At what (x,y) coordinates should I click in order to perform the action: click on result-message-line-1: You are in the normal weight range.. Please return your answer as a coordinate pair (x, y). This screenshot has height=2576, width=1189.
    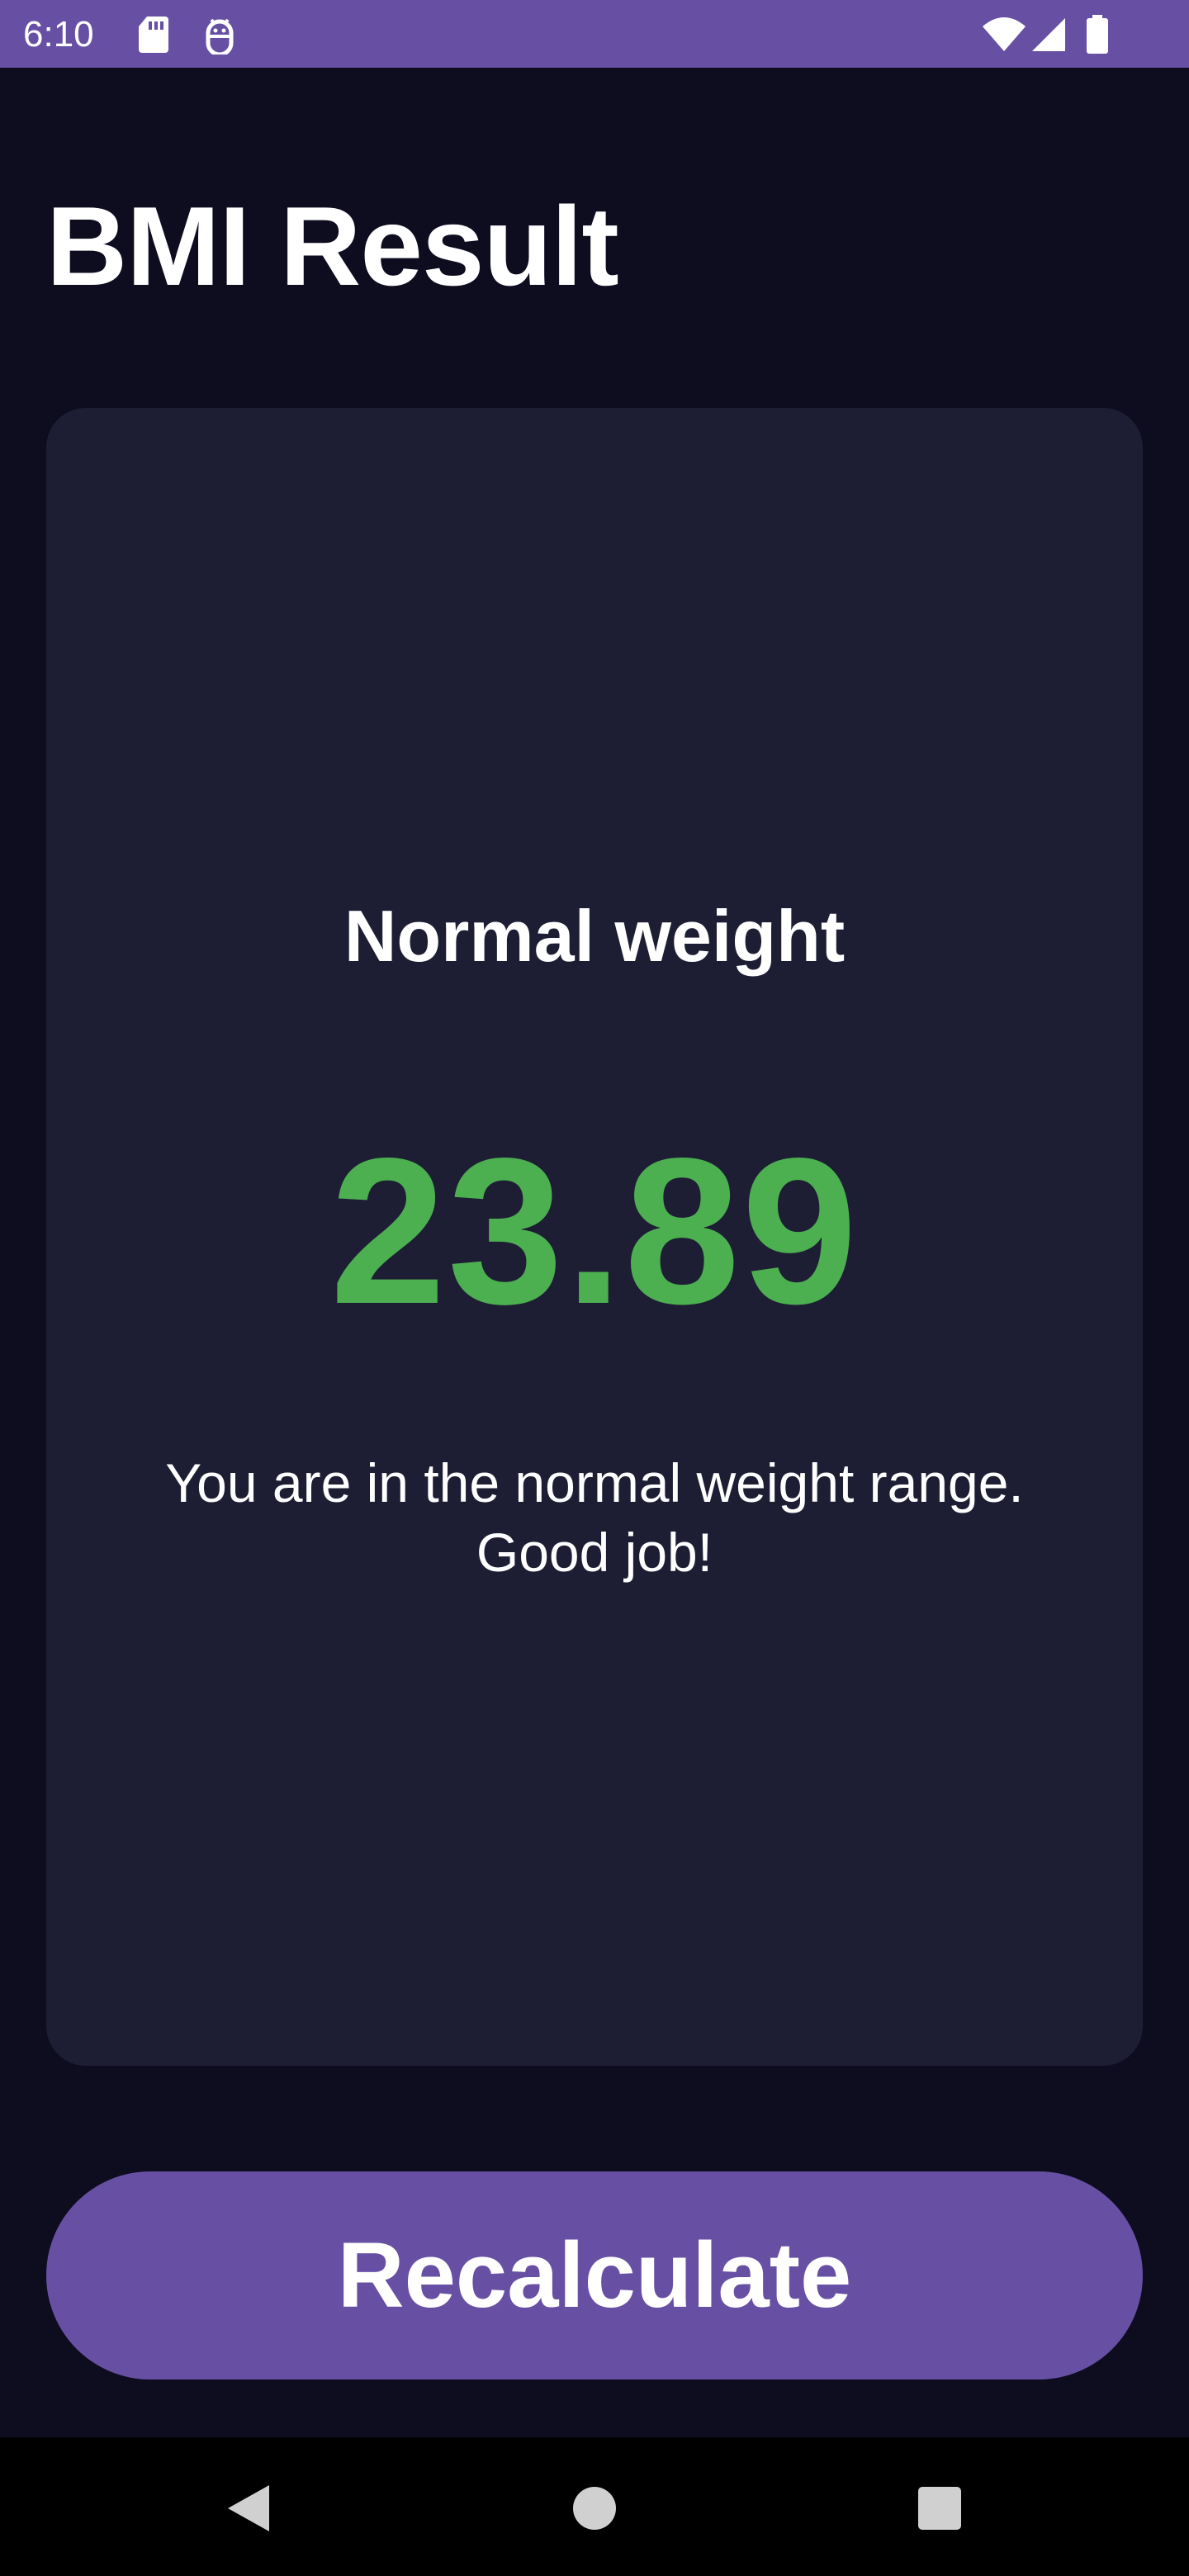
    Looking at the image, I should click on (594, 1482).